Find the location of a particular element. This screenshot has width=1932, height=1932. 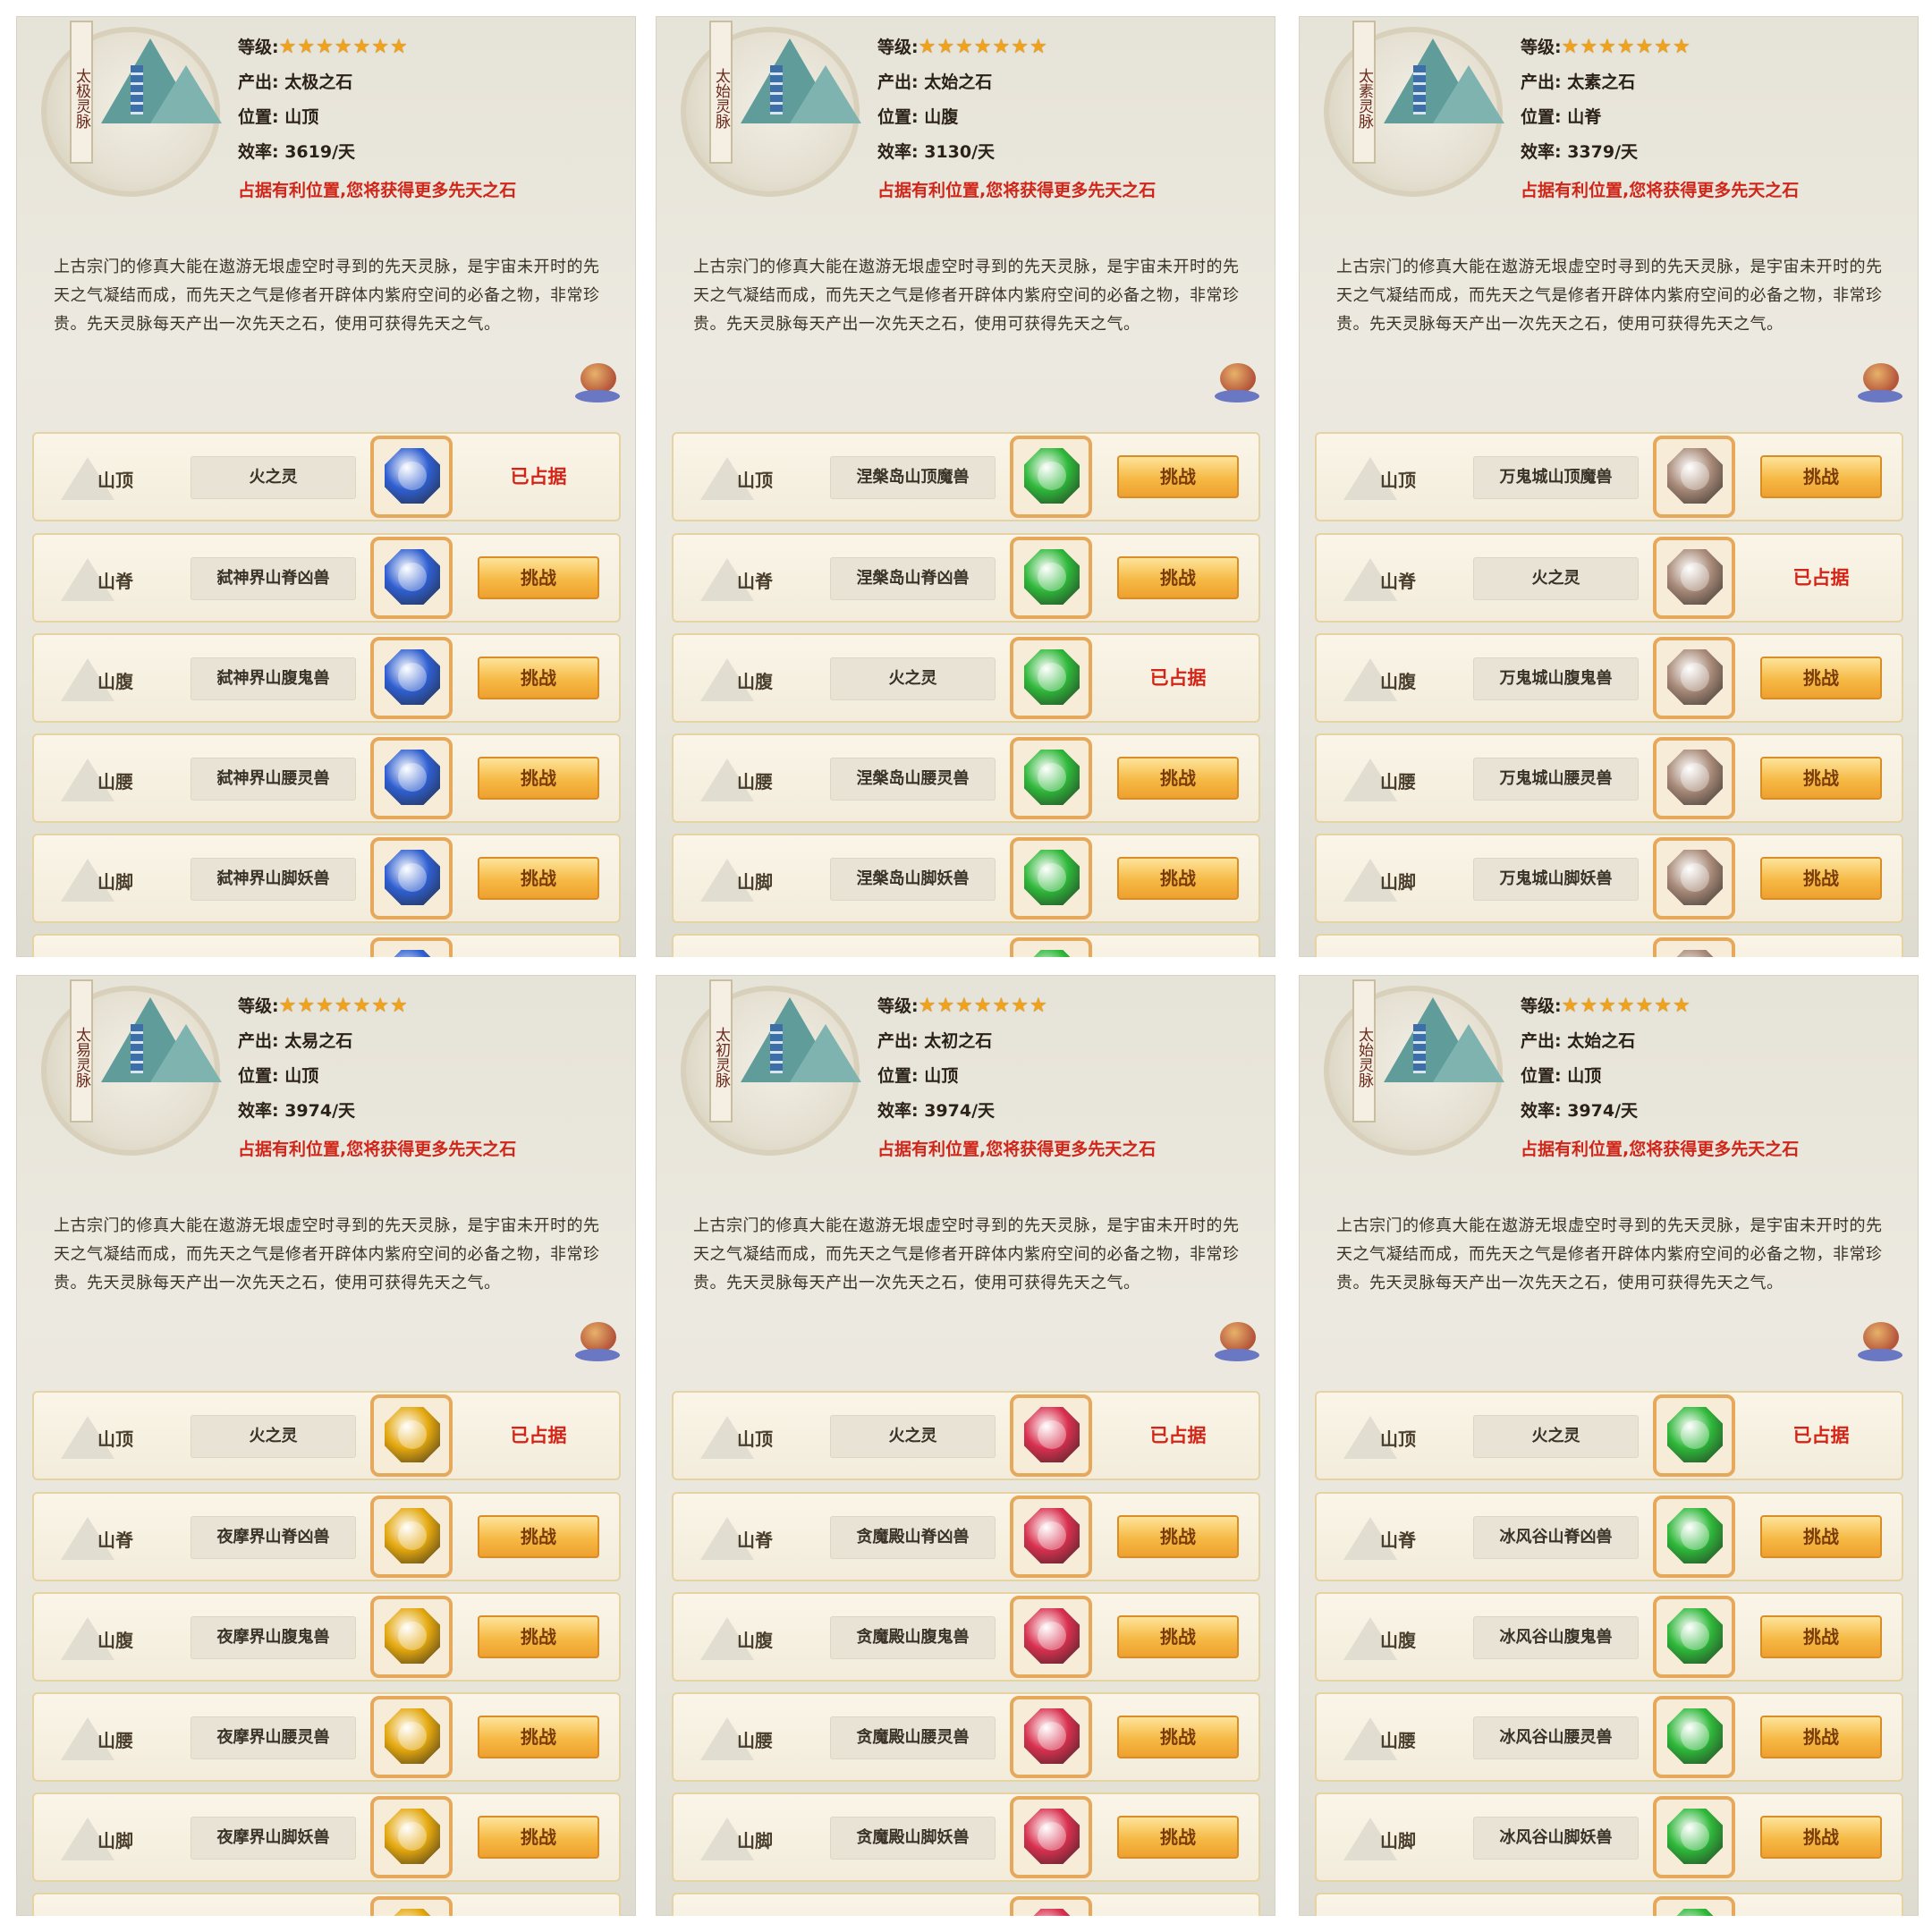

vein-slot-row: 山腹 贪魔殿山腹鬼兽 挑战 is located at coordinates (966, 1637).